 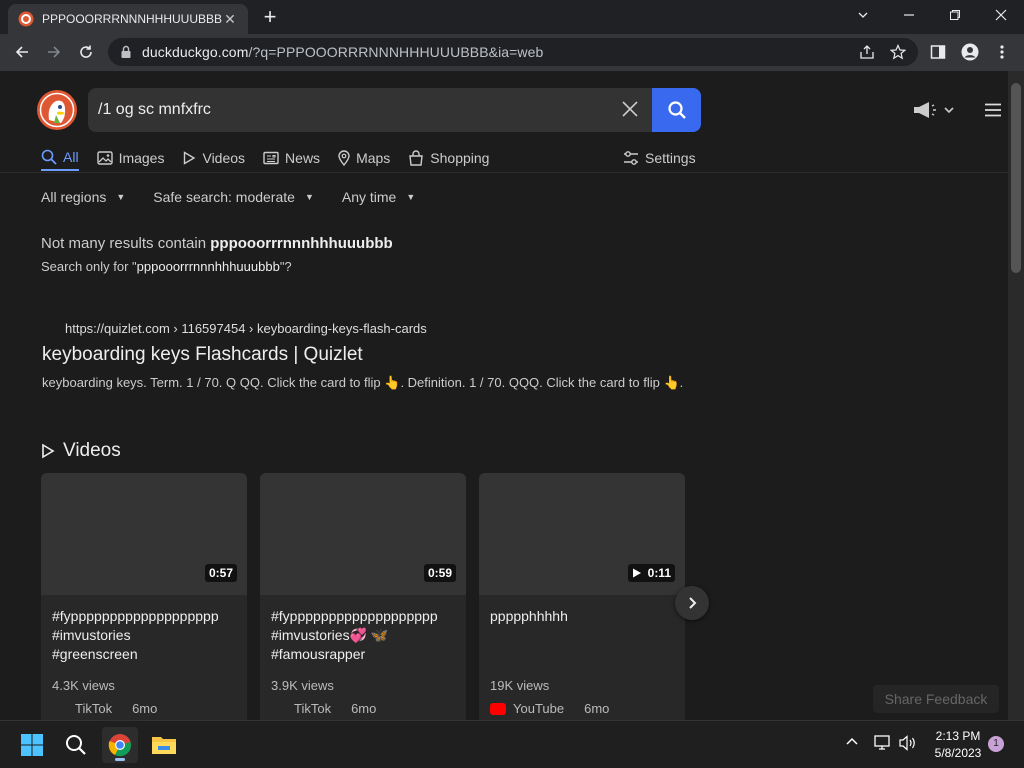 I want to click on result-title: keyboarding keys Flashcards | Quizlet, so click(x=202, y=355).